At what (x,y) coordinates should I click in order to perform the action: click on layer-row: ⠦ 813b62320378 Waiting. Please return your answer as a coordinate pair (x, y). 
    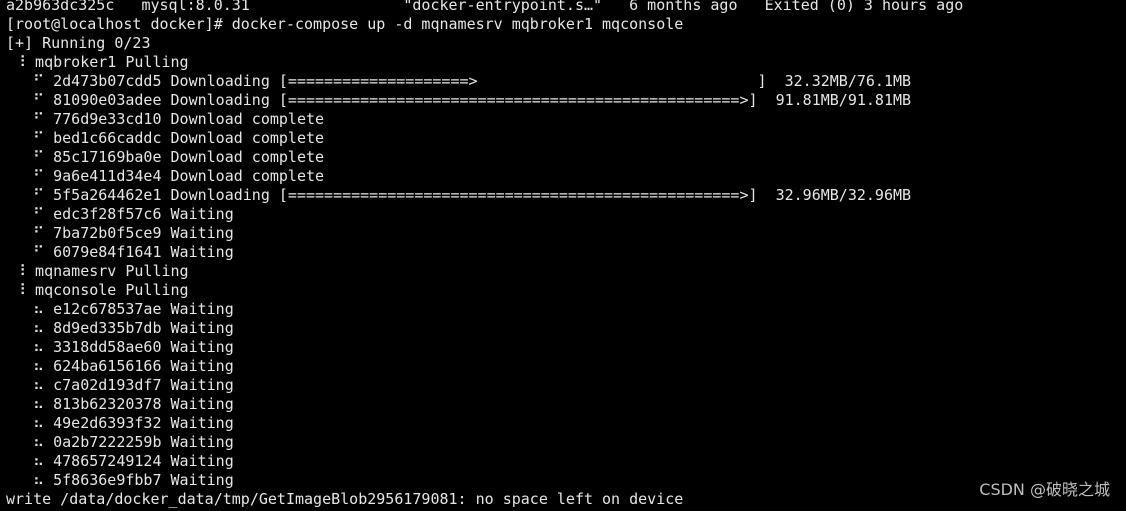
    Looking at the image, I should click on (120, 404).